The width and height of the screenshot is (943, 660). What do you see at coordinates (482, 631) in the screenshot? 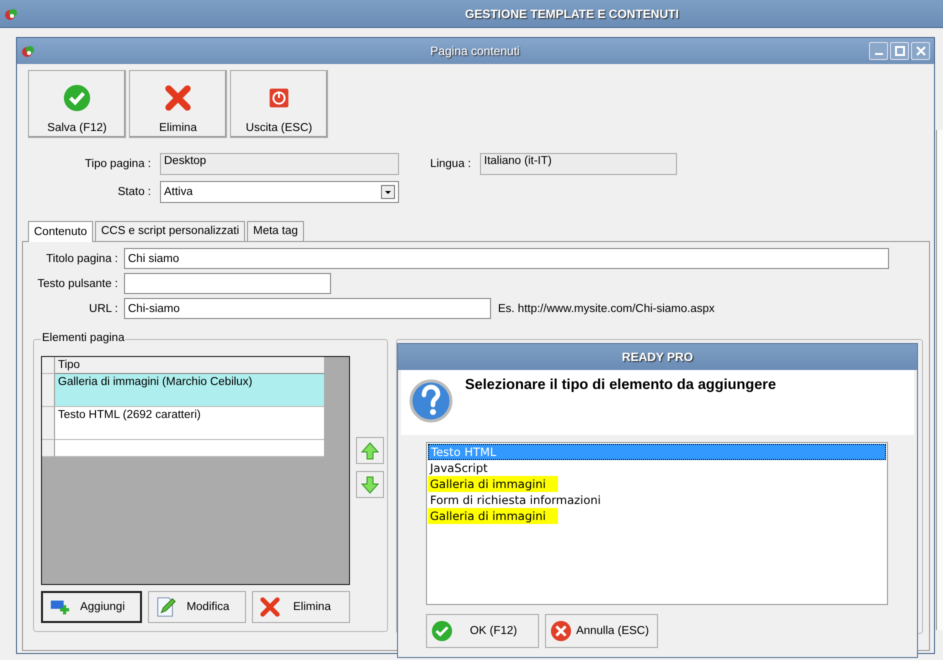
I see `ok-button: OK (F12)` at bounding box center [482, 631].